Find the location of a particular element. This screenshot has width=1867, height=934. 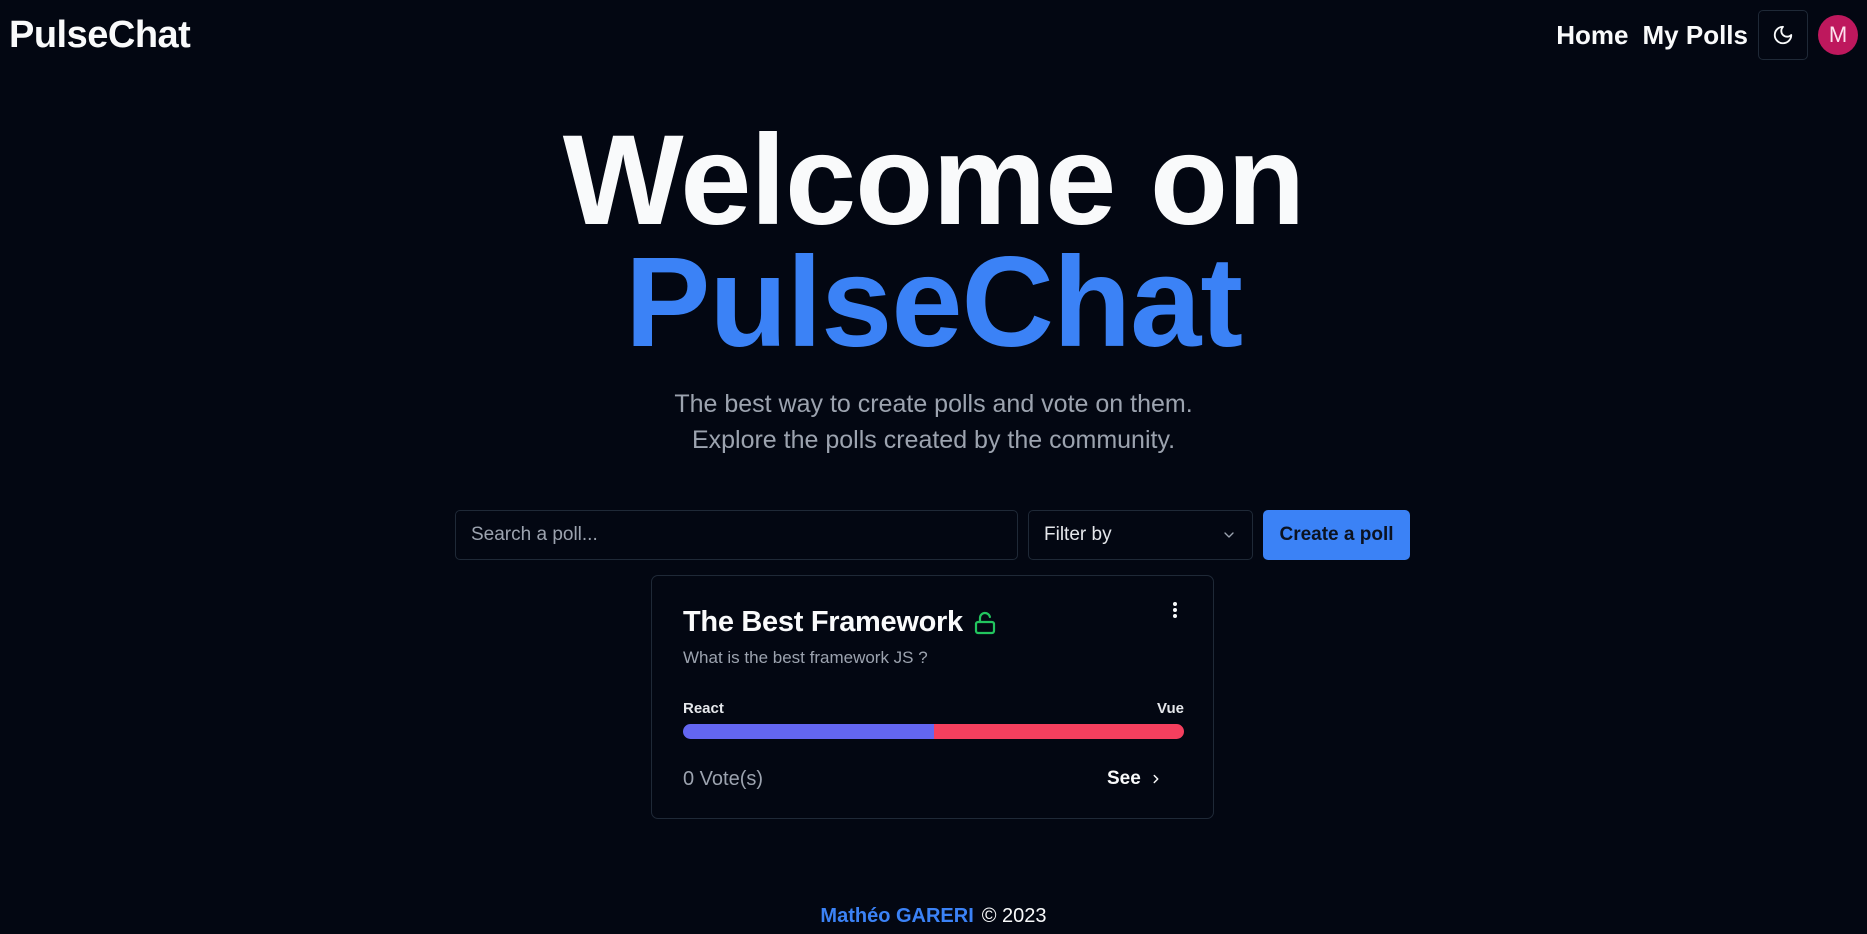

poll-results-bar is located at coordinates (933, 731).